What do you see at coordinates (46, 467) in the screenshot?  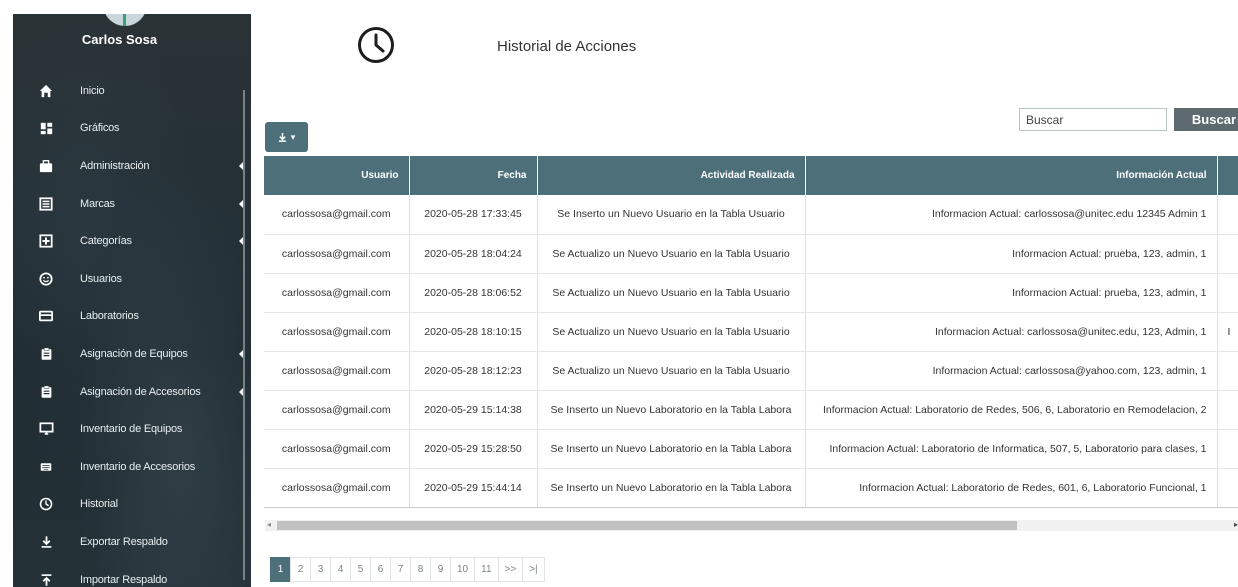 I see `keyboard-icon` at bounding box center [46, 467].